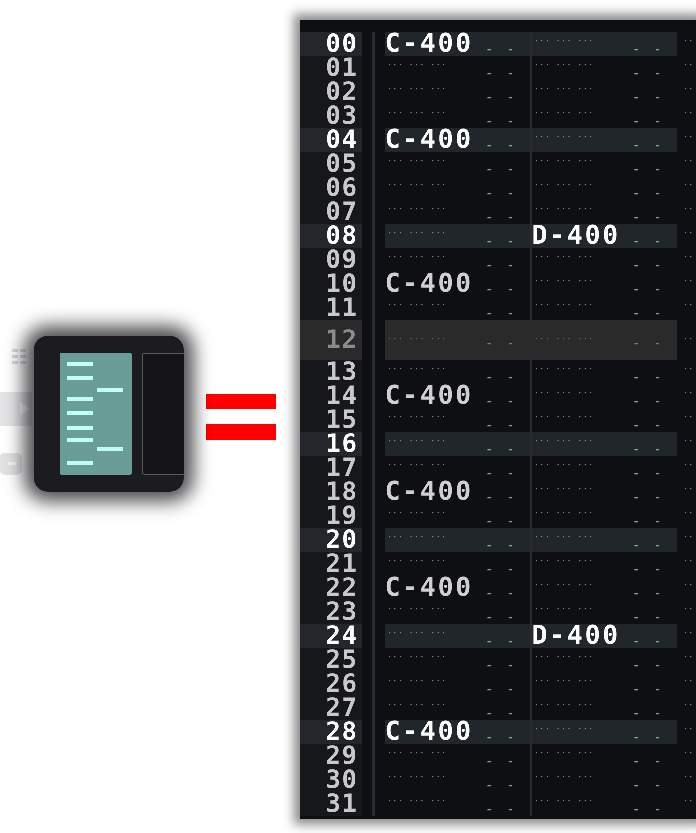 Image resolution: width=696 pixels, height=833 pixels. I want to click on row-number: 15, so click(331, 420).